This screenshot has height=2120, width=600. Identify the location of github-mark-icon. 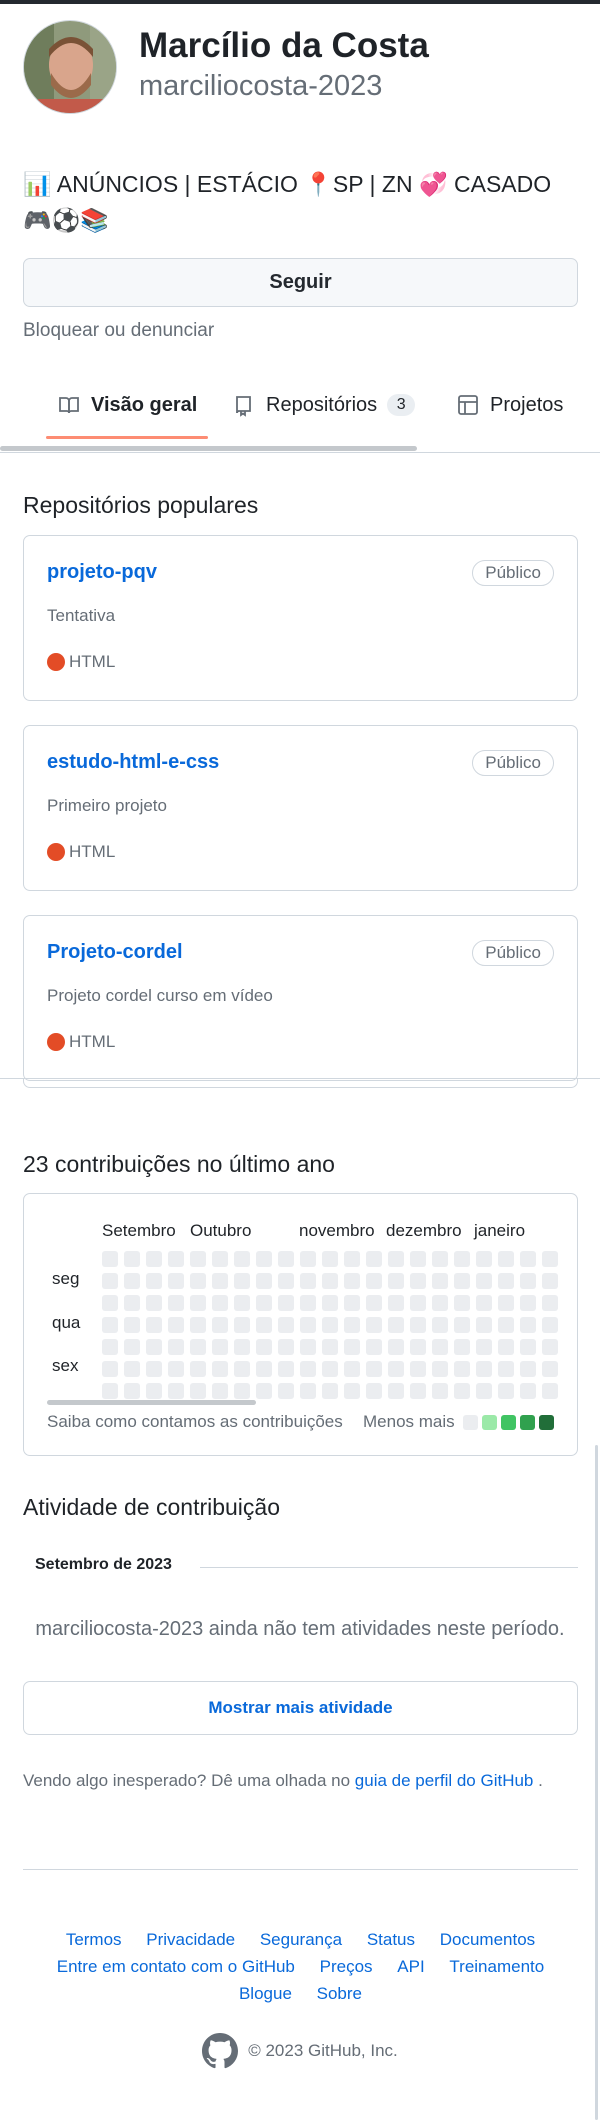
(220, 2051).